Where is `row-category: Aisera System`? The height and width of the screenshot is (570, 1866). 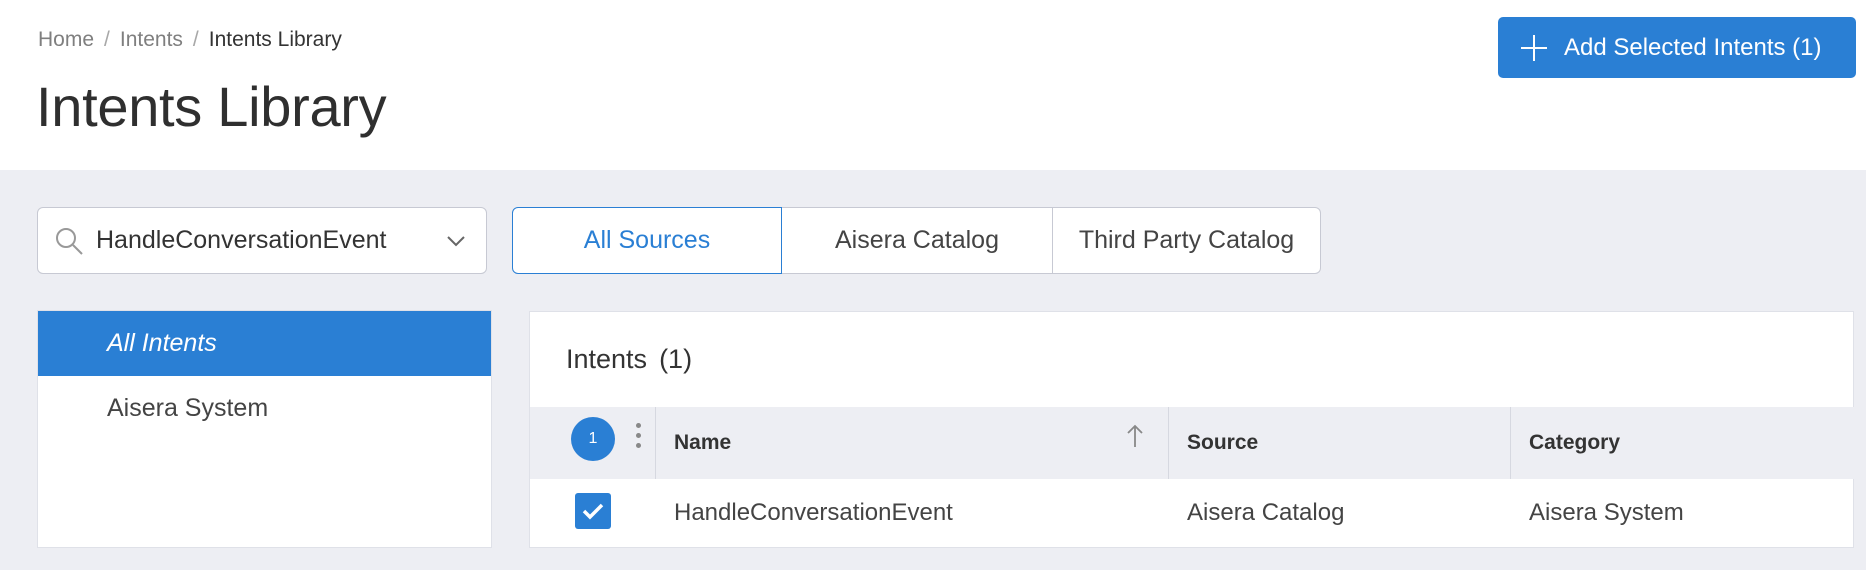
row-category: Aisera System is located at coordinates (1606, 512).